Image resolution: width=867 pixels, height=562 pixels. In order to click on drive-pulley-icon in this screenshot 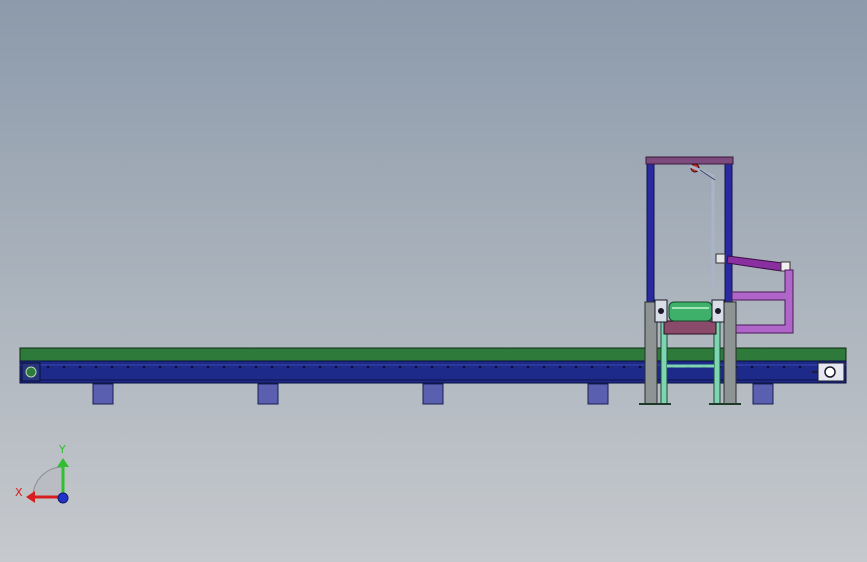, I will do `click(31, 372)`.